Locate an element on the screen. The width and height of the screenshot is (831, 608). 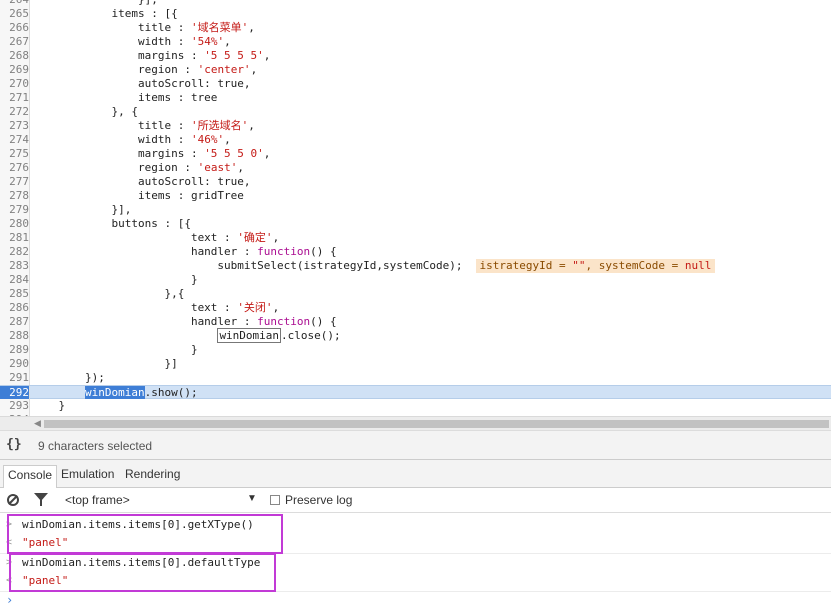
line-number: 280 is located at coordinates (15, 224).